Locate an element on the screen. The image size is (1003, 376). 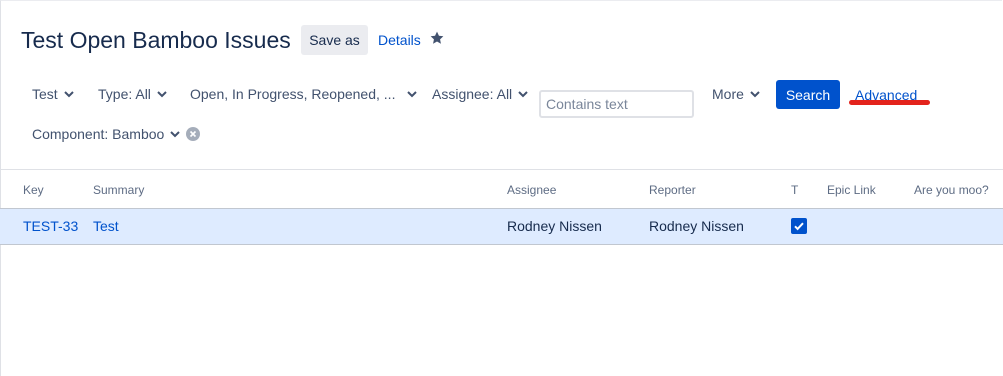
column-header-assignee: Assignee is located at coordinates (531, 190).